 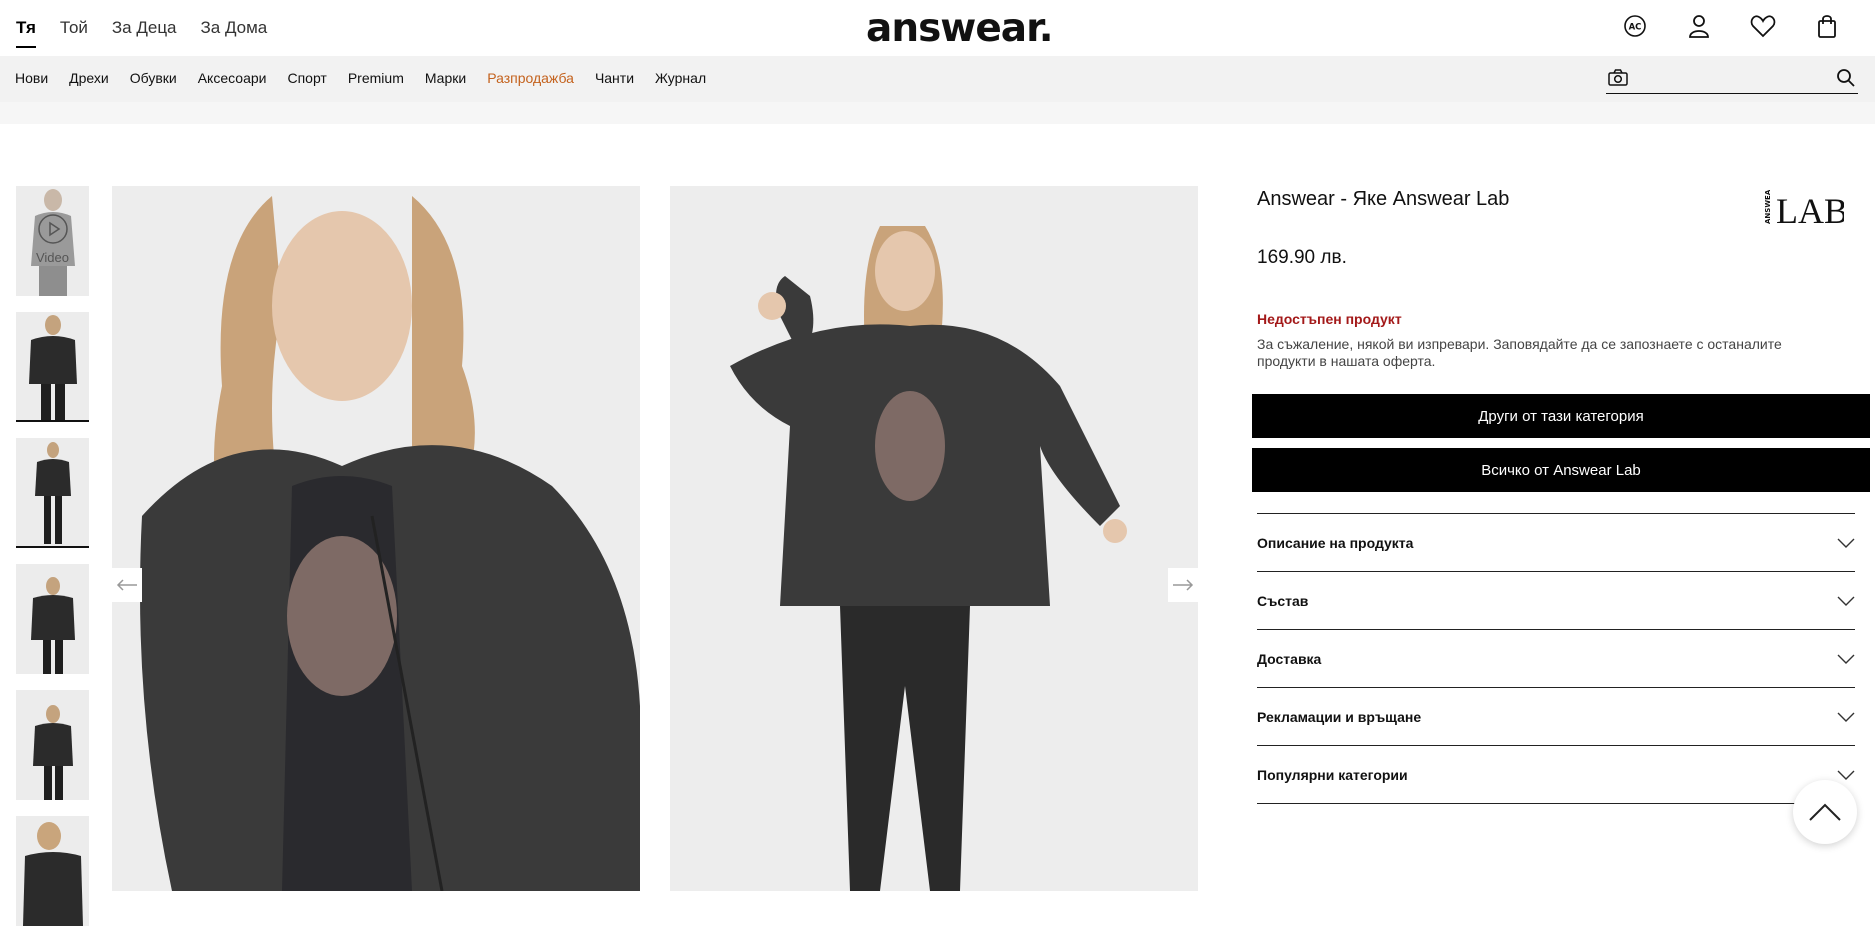 I want to click on prev-image-button, so click(x=127, y=585).